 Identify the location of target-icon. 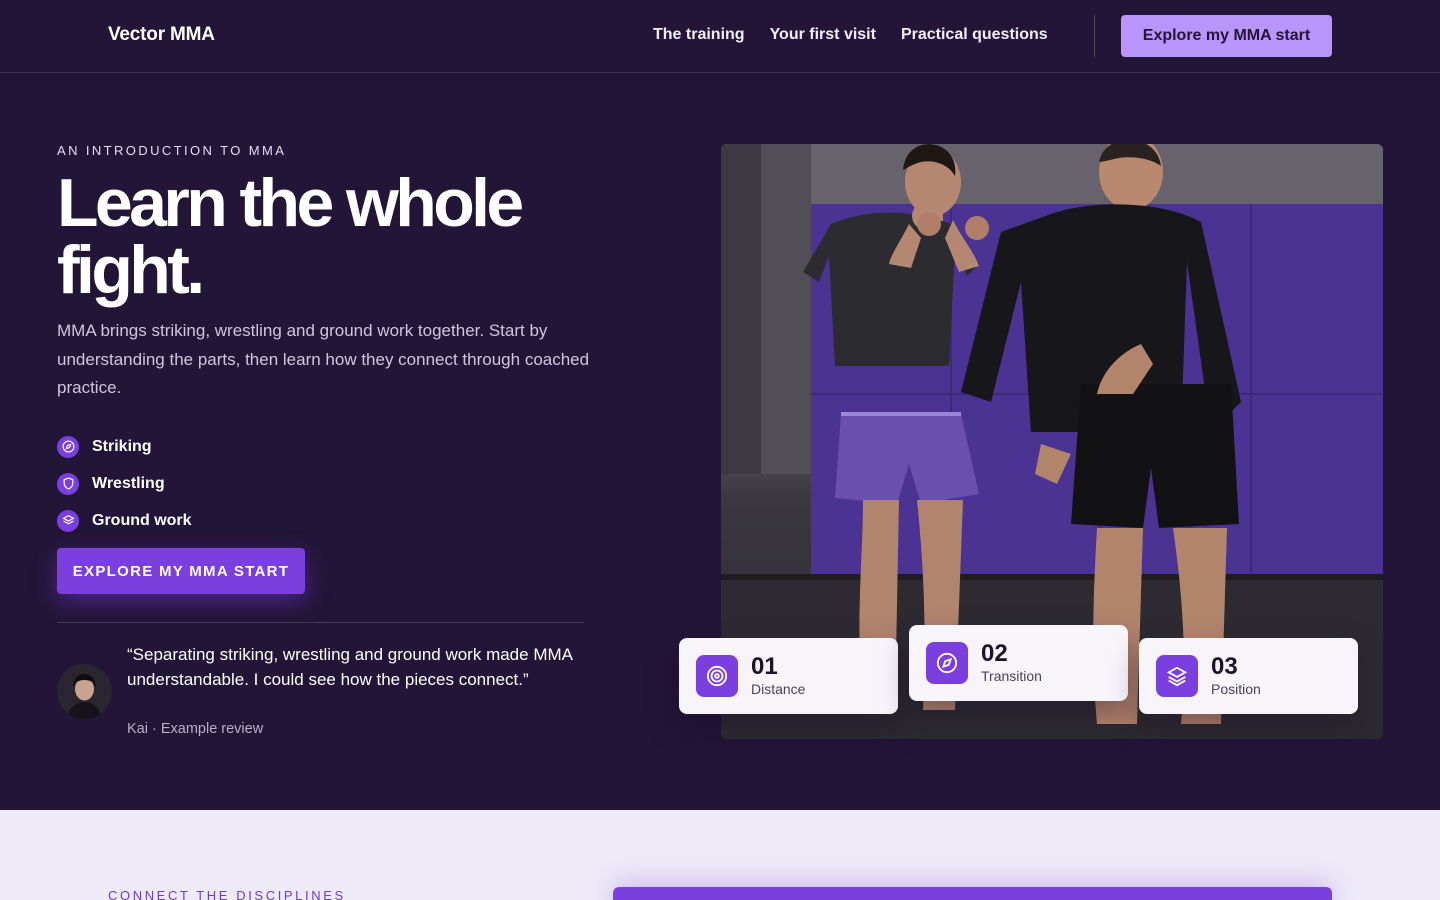
(717, 676).